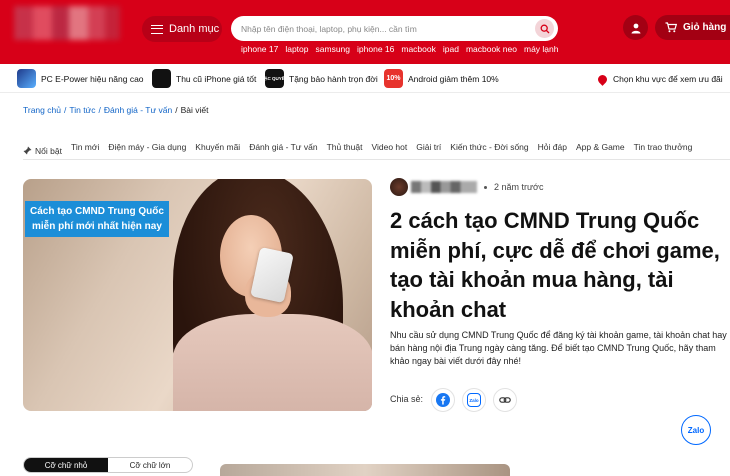  I want to click on suggestion-link: samsung, so click(333, 49).